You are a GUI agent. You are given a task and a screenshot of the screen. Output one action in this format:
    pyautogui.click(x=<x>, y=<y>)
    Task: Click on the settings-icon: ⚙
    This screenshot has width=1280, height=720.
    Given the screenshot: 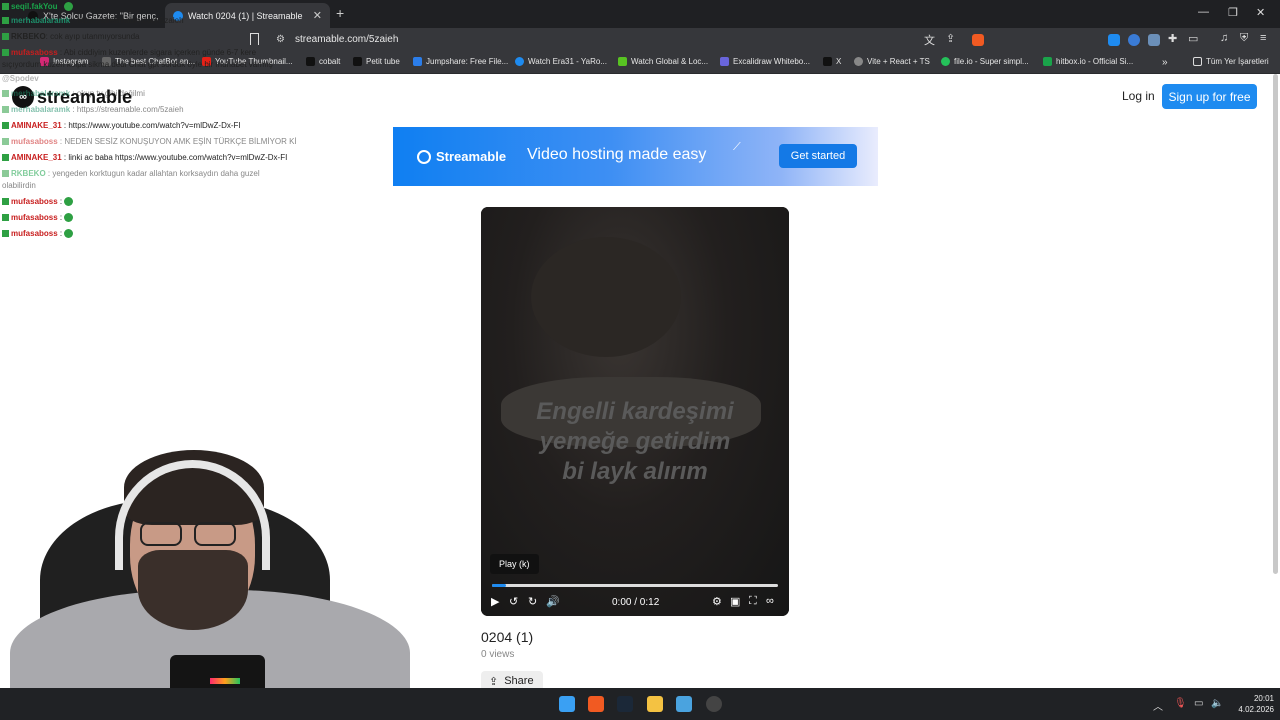 What is the action you would take?
    pyautogui.click(x=717, y=601)
    